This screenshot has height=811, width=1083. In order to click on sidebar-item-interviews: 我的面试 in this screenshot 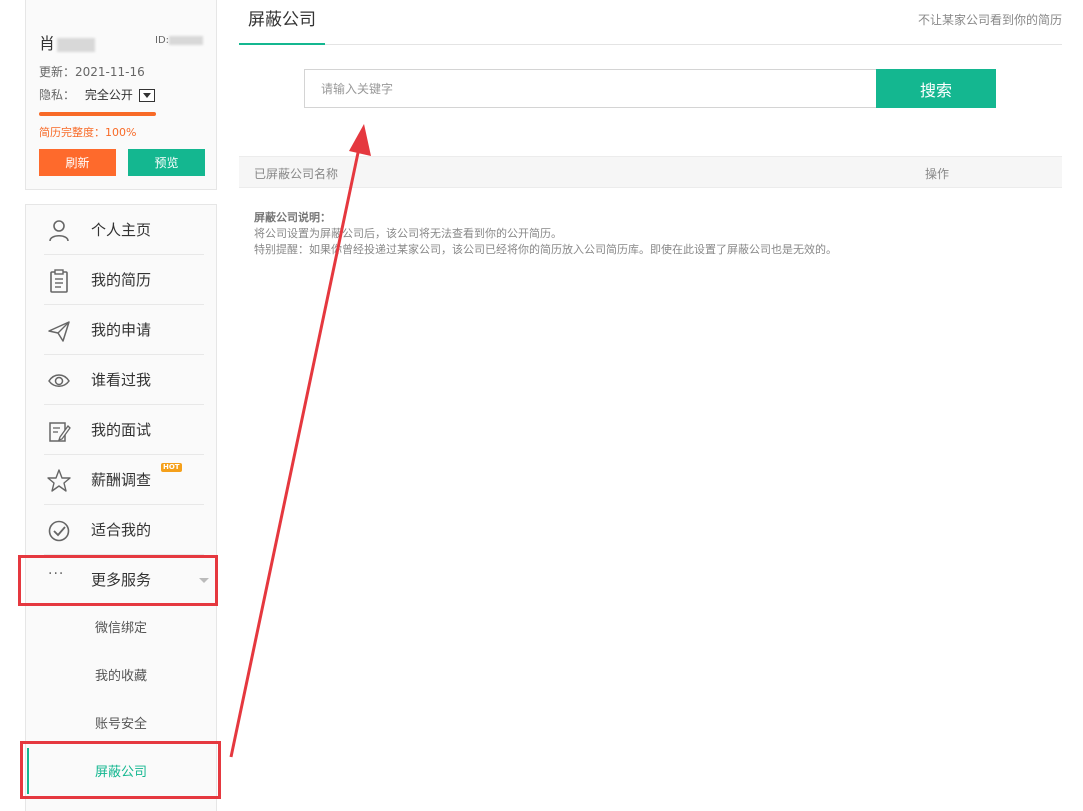, I will do `click(124, 430)`.